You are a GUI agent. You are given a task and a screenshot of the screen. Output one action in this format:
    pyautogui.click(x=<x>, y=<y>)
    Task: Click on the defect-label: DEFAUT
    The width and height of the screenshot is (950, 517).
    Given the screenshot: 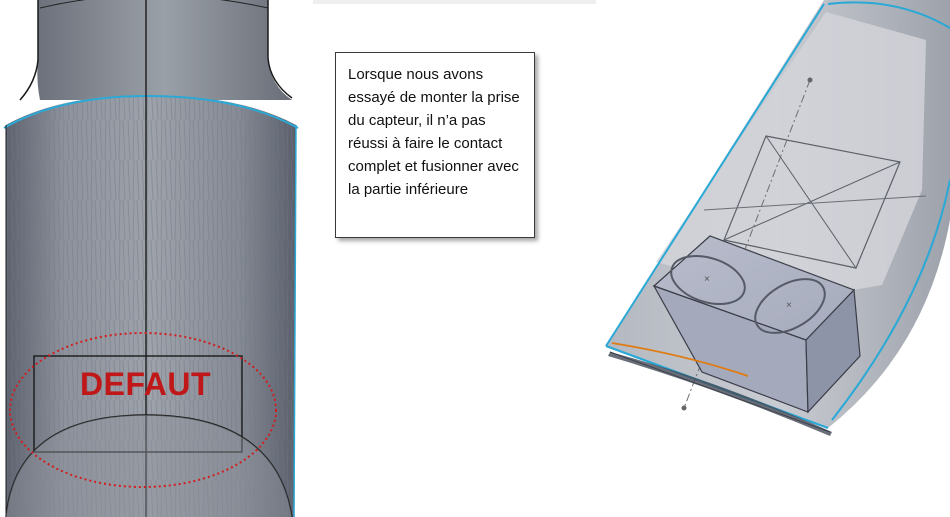 What is the action you would take?
    pyautogui.click(x=145, y=384)
    